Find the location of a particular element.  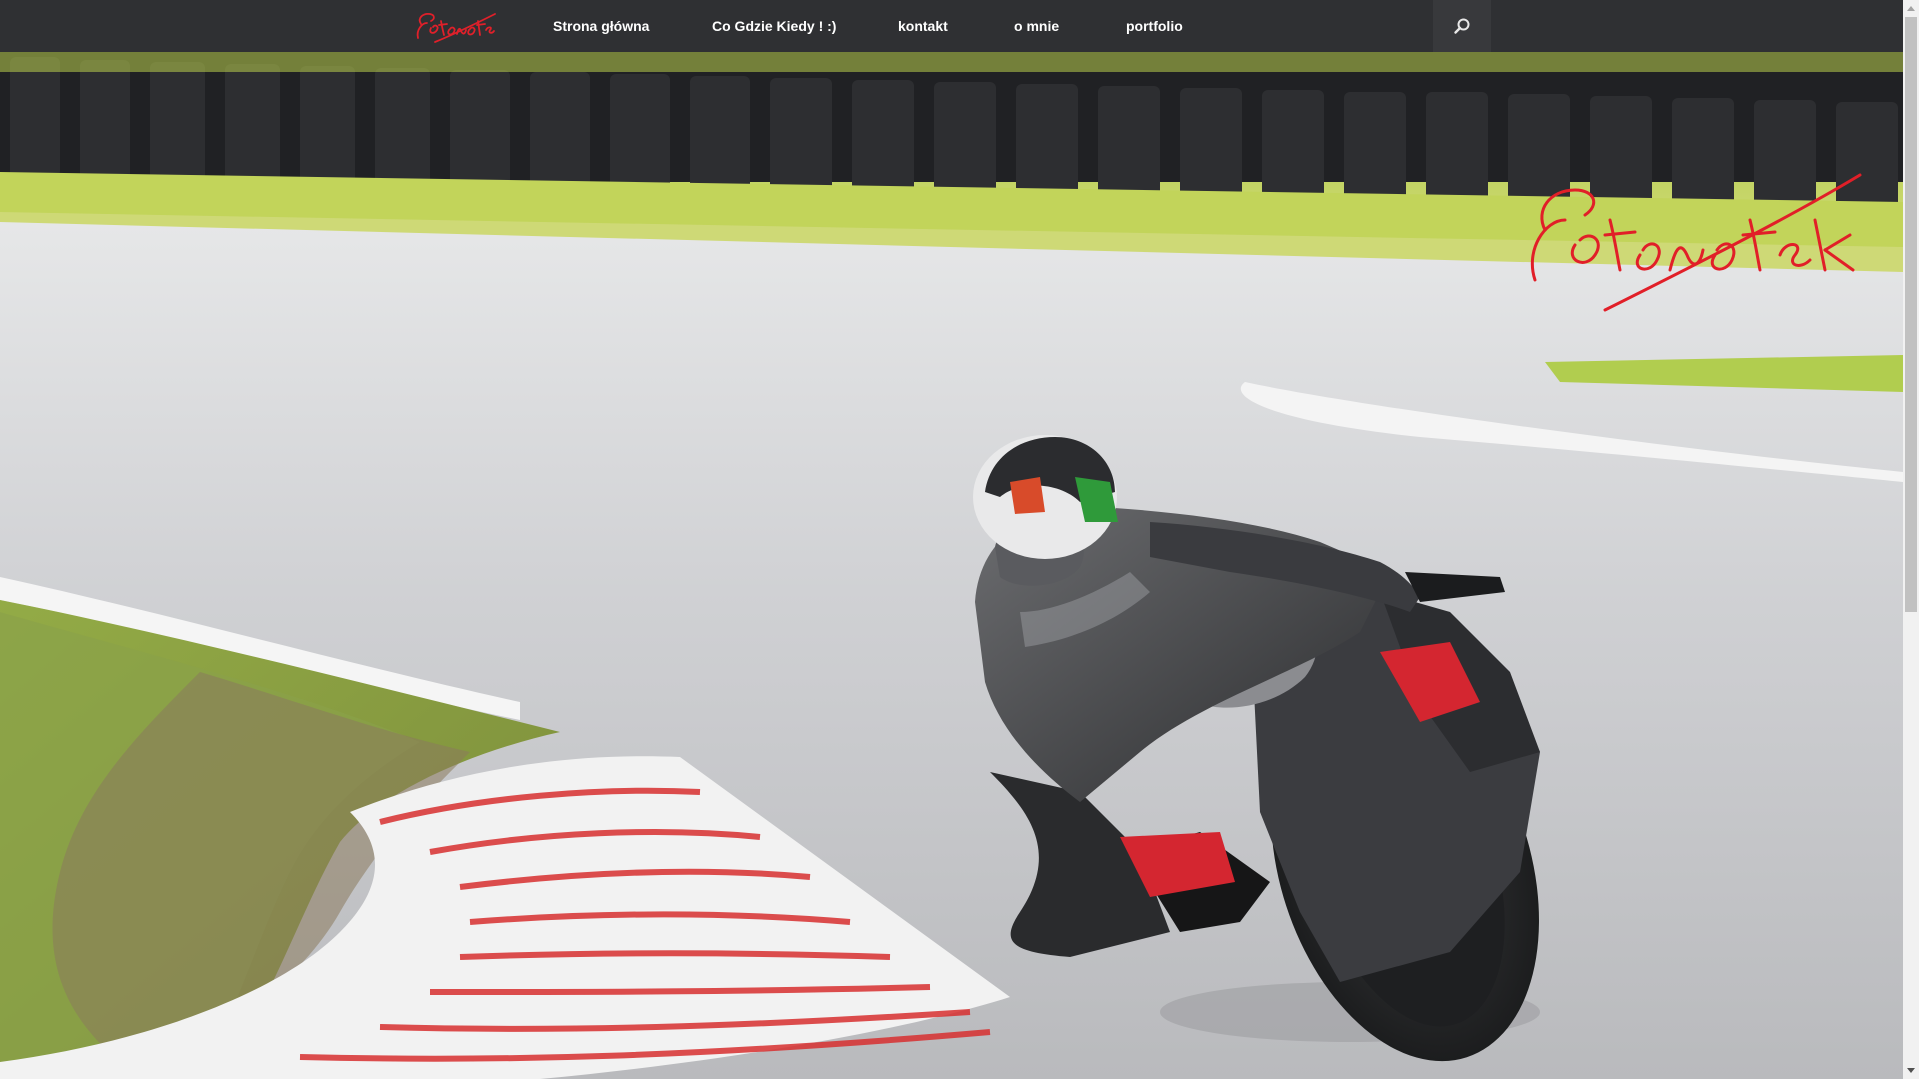

search-button is located at coordinates (1462, 26).